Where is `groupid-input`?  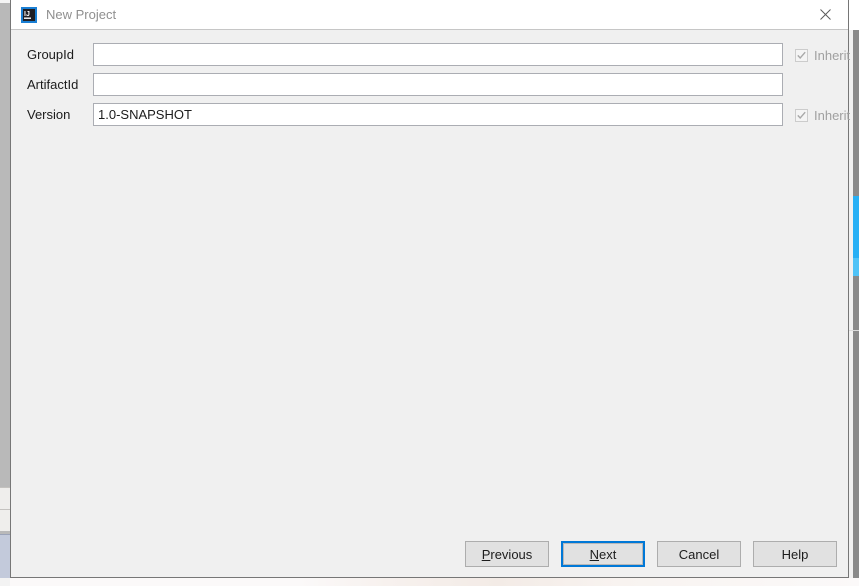
groupid-input is located at coordinates (438, 54).